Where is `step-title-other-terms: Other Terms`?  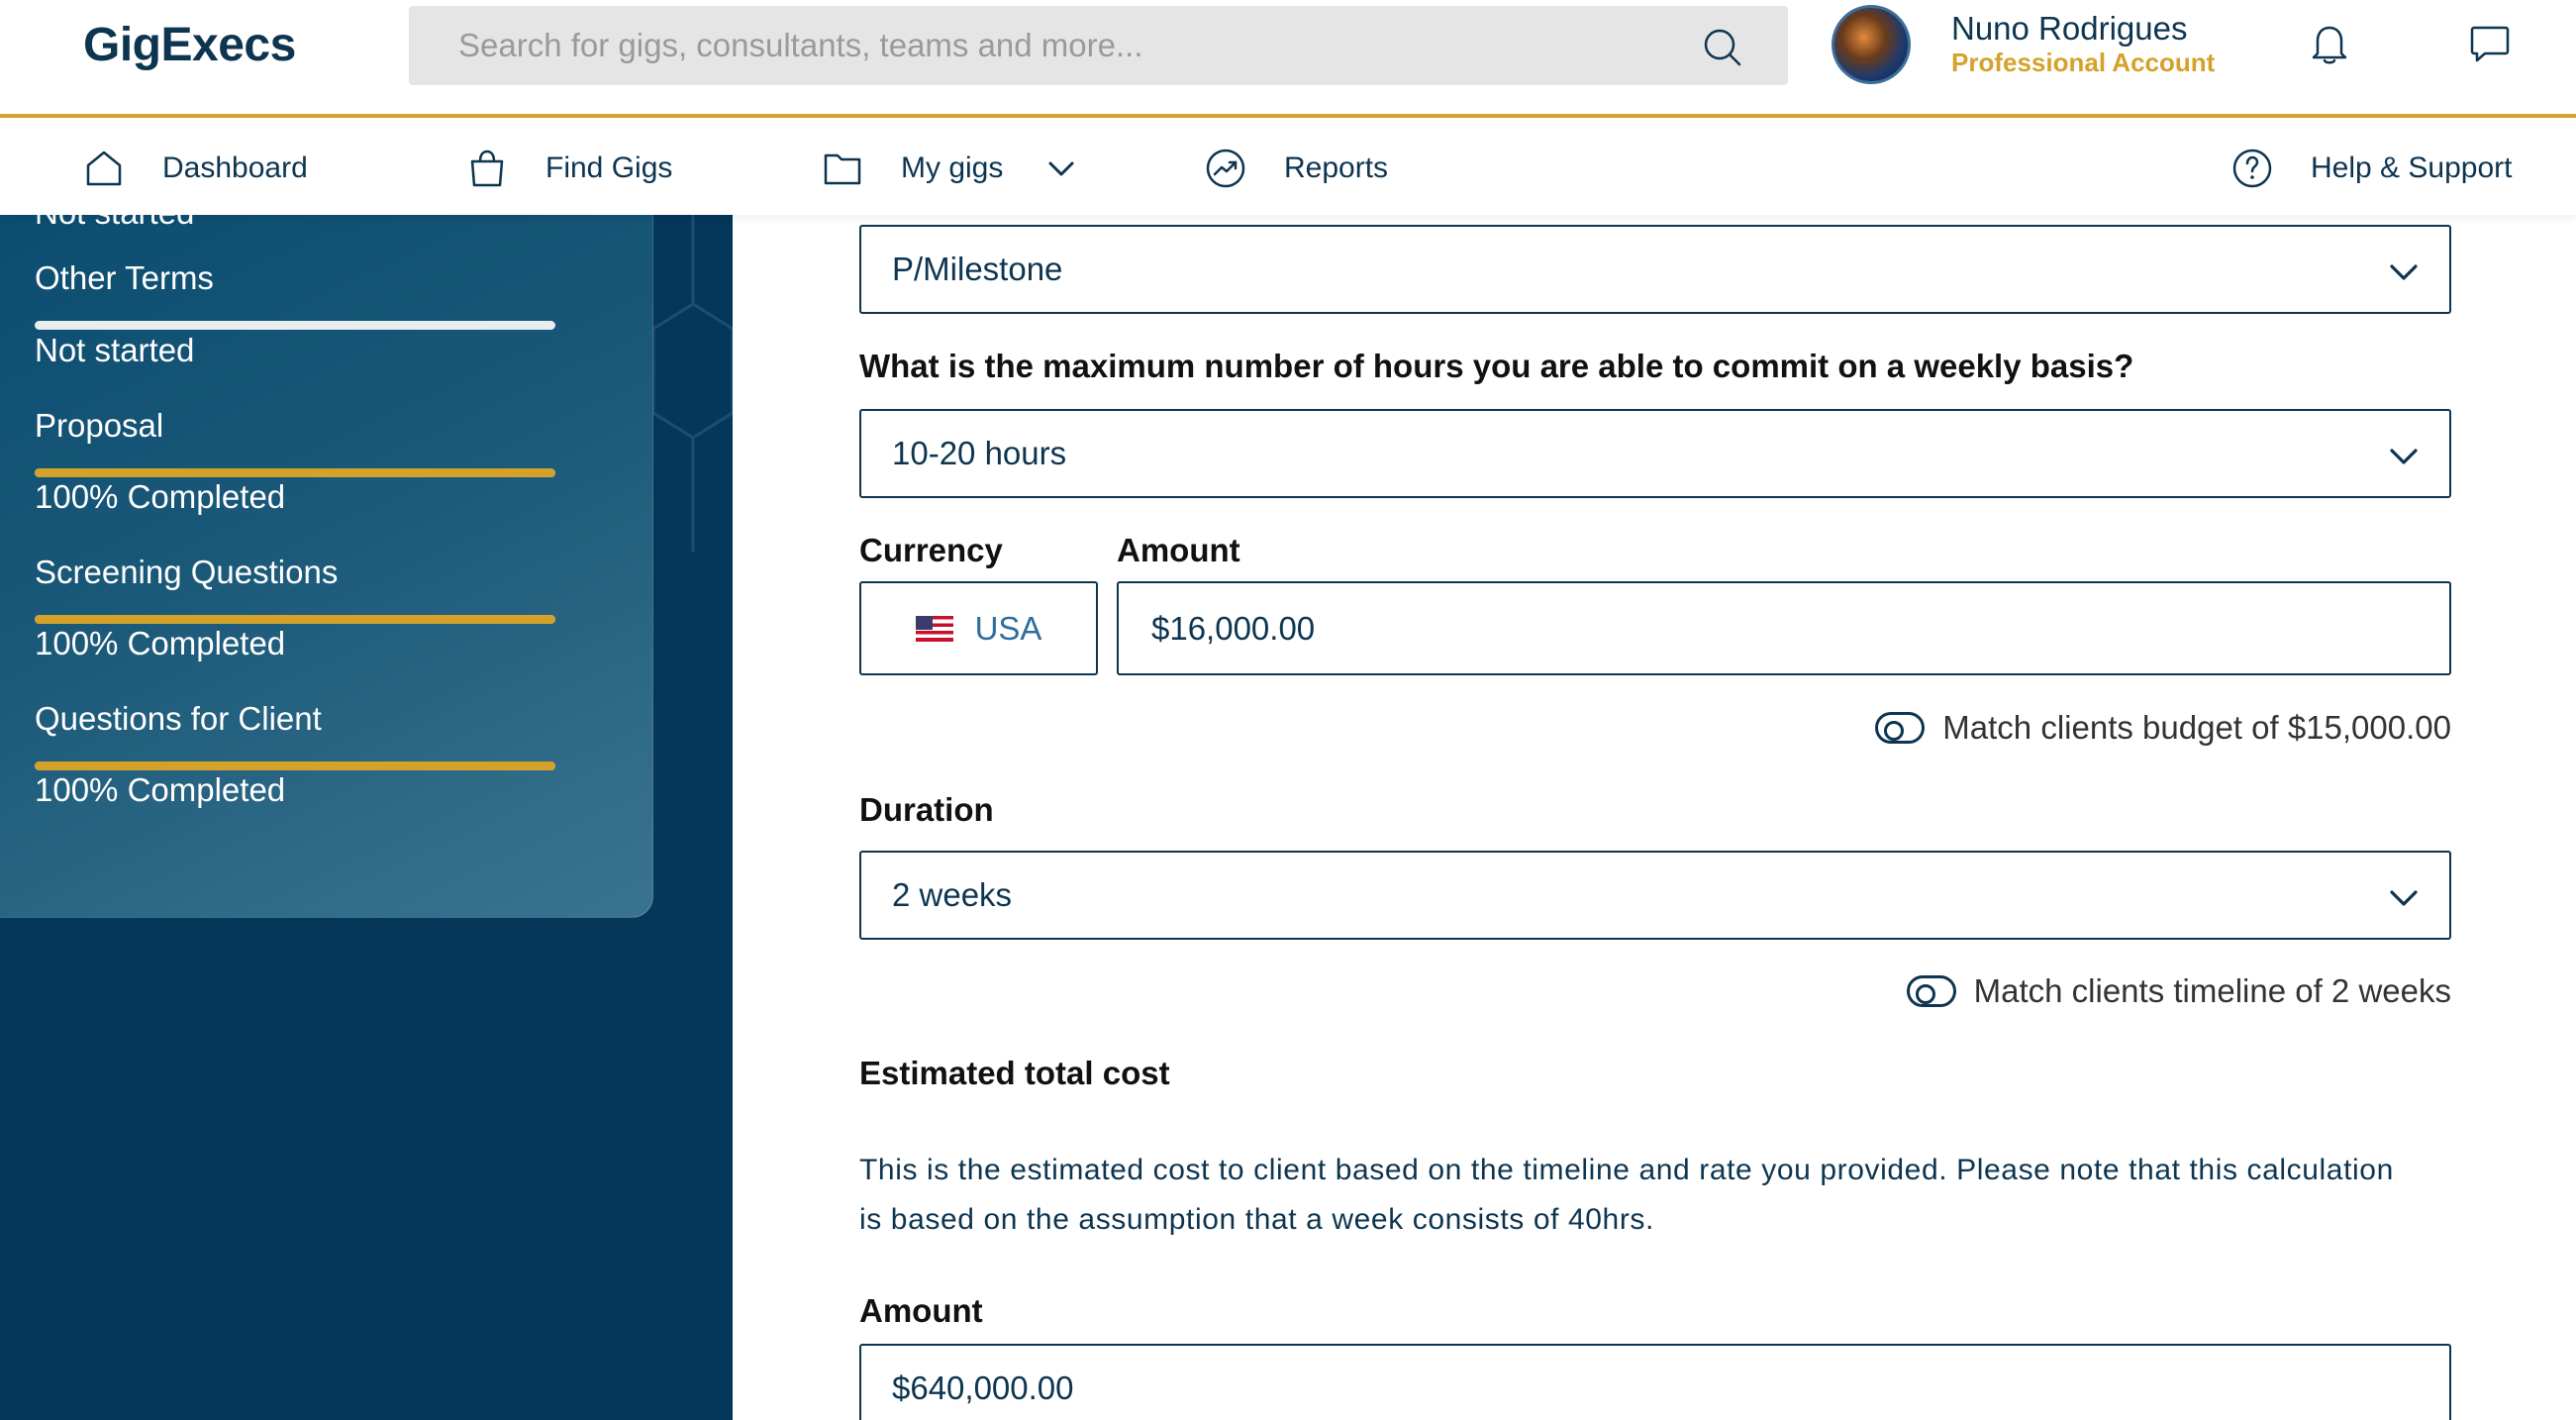 step-title-other-terms: Other Terms is located at coordinates (125, 278).